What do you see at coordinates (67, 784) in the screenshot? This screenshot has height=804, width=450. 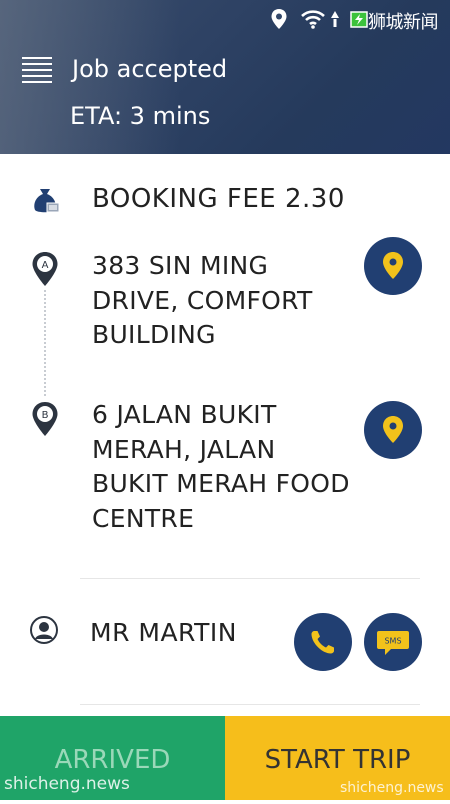 I see `watermark-left: shicheng.news` at bounding box center [67, 784].